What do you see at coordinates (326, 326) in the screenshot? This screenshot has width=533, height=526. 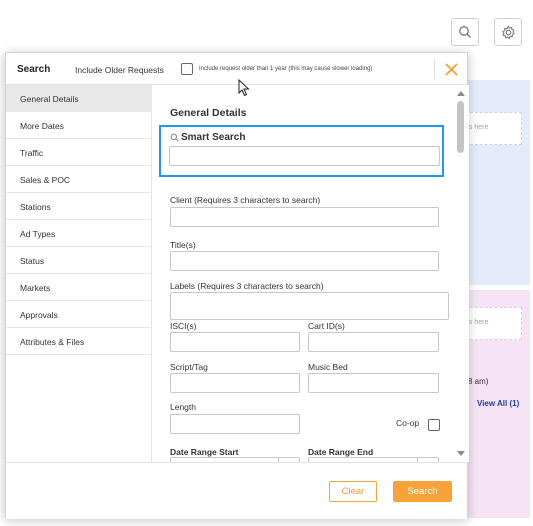 I see `cart-id-label: Cart ID(s)` at bounding box center [326, 326].